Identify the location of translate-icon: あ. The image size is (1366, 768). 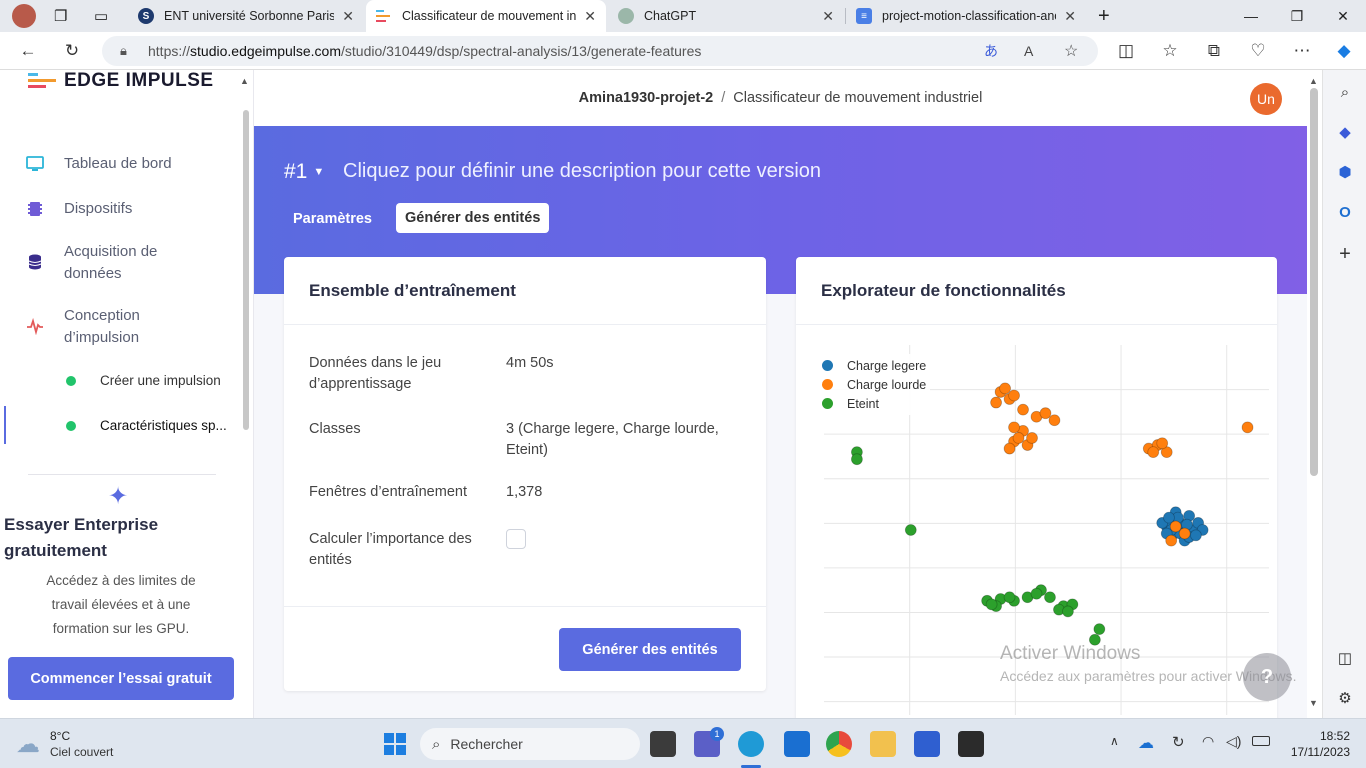
(991, 51).